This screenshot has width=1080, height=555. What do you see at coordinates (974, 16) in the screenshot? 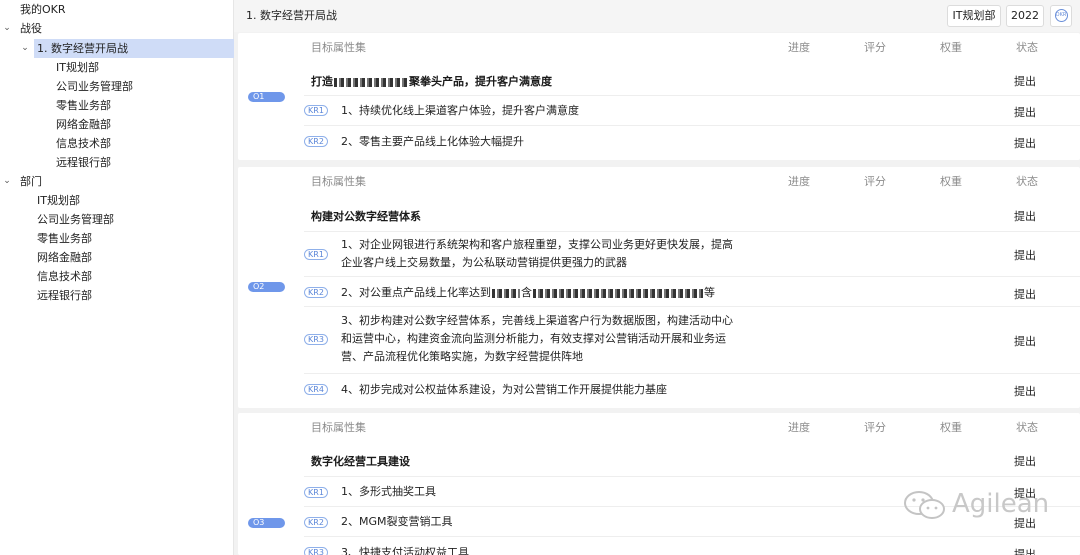
I see `dept-filter-button: IT规划部` at bounding box center [974, 16].